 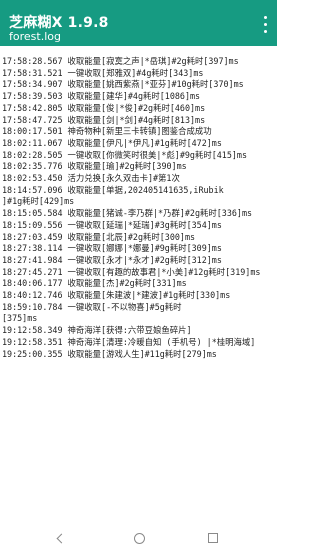 What do you see at coordinates (61, 538) in the screenshot?
I see `back-icon` at bounding box center [61, 538].